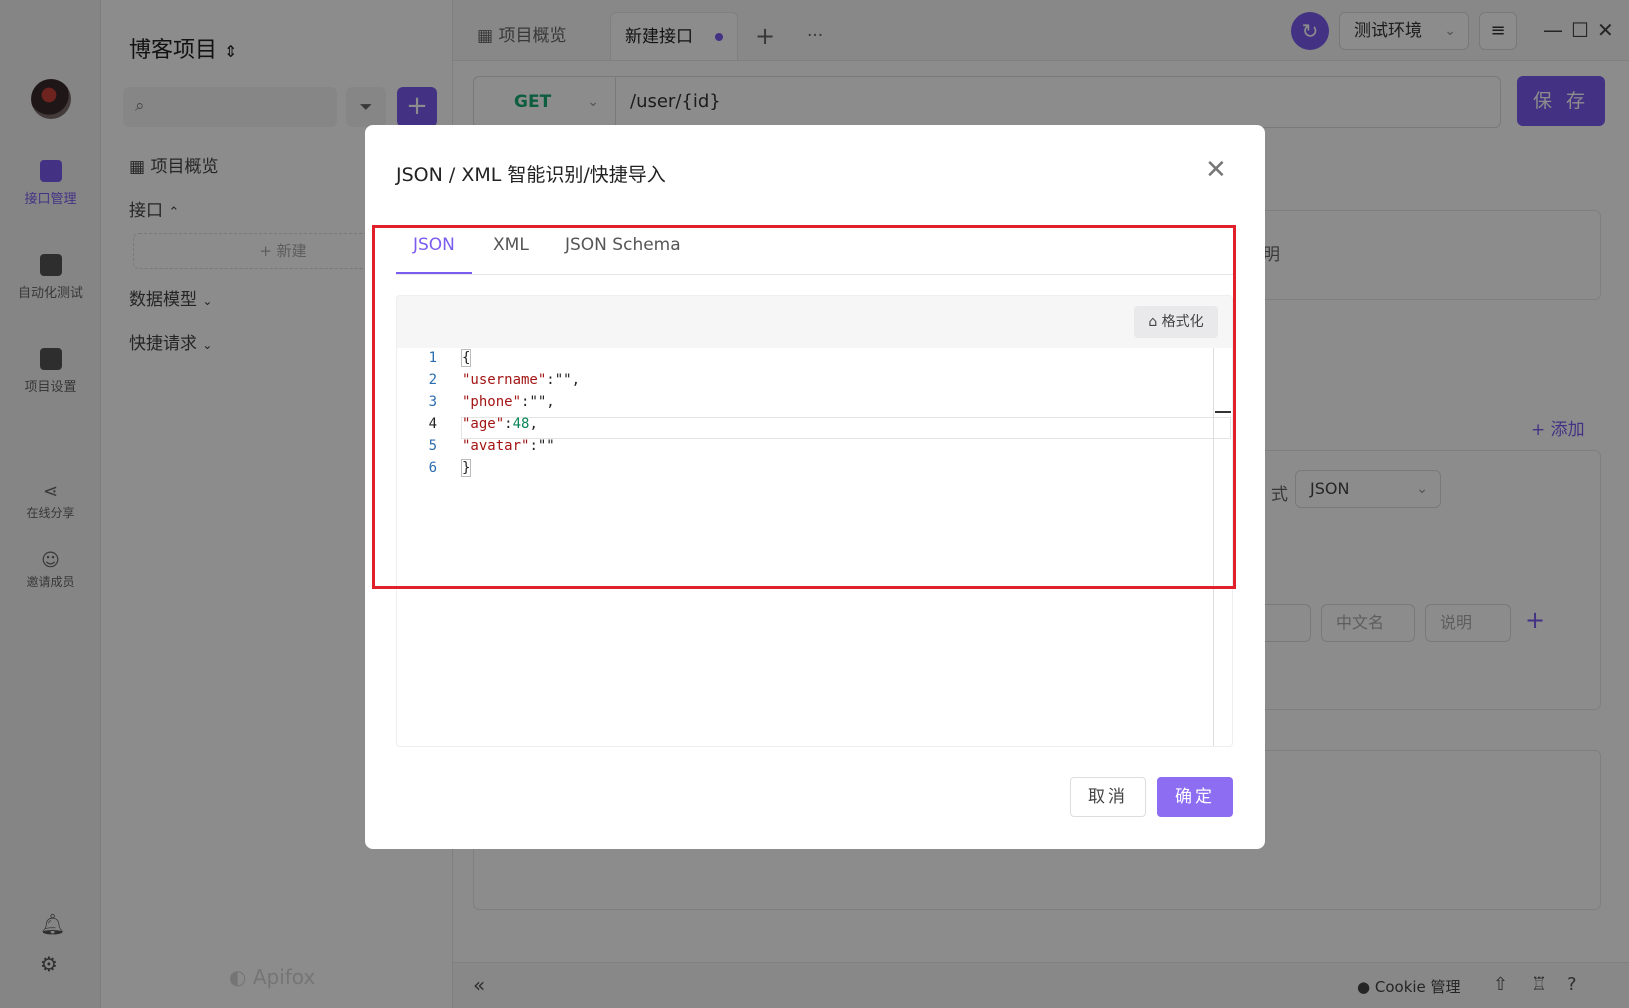 This screenshot has width=1629, height=1008. What do you see at coordinates (531, 175) in the screenshot?
I see `modal-title: JSON / XML 智能识别/快捷导入` at bounding box center [531, 175].